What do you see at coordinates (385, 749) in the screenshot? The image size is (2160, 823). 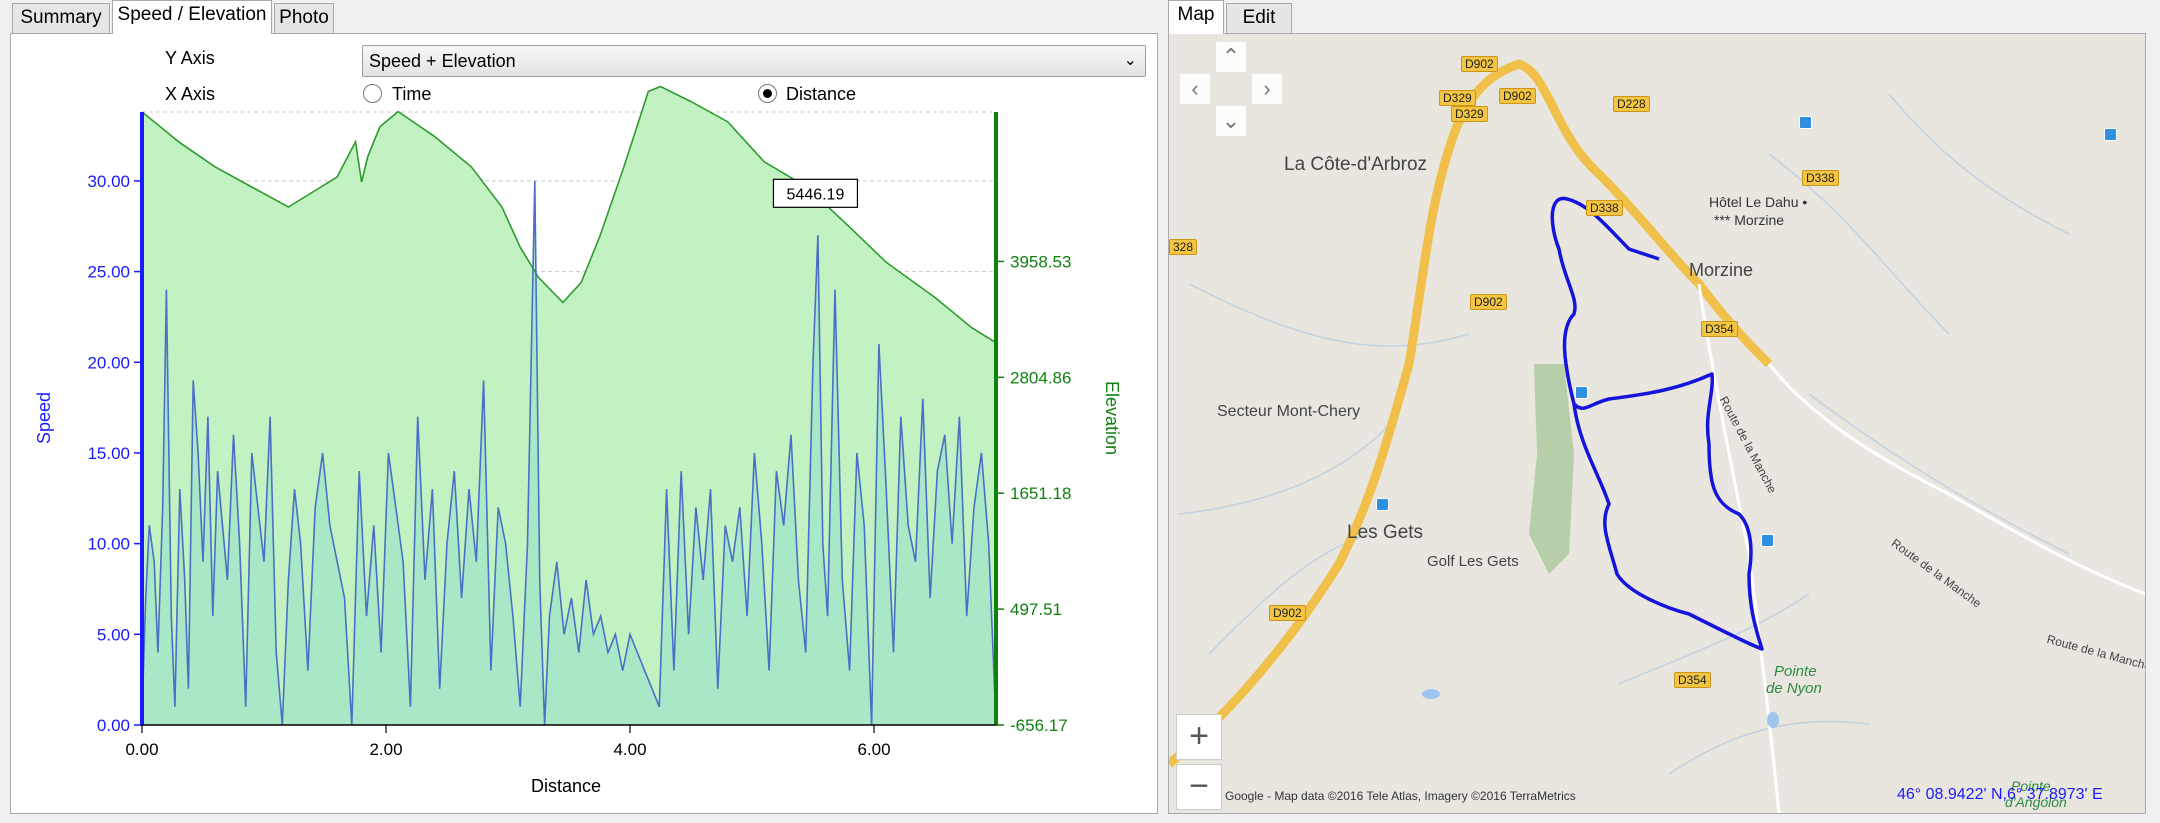 I see `x-tick-label: 2.00` at bounding box center [385, 749].